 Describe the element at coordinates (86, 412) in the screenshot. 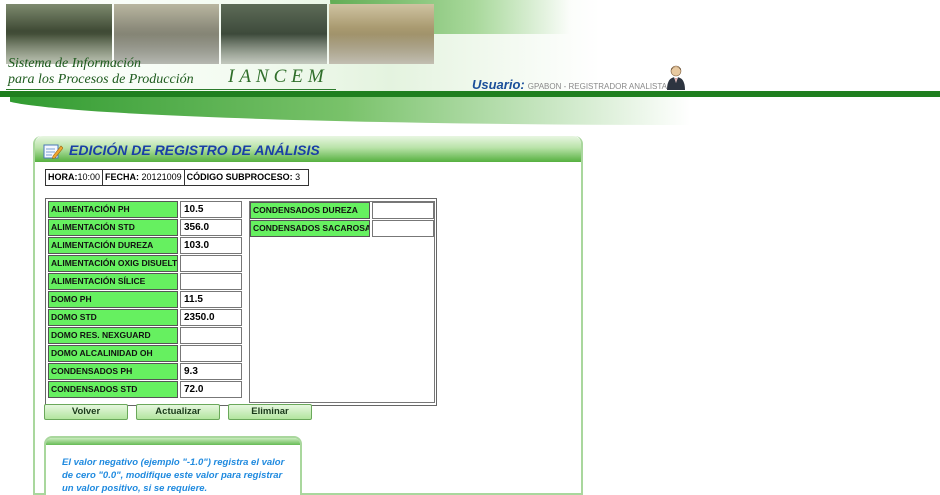

I see `back-button: Volver` at that location.